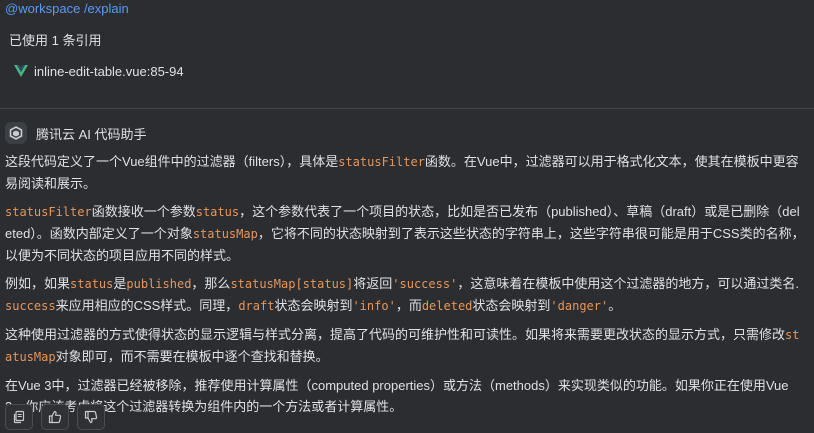 This screenshot has width=814, height=433. What do you see at coordinates (143, 211) in the screenshot?
I see `answer-text: 函数接收一个参数` at bounding box center [143, 211].